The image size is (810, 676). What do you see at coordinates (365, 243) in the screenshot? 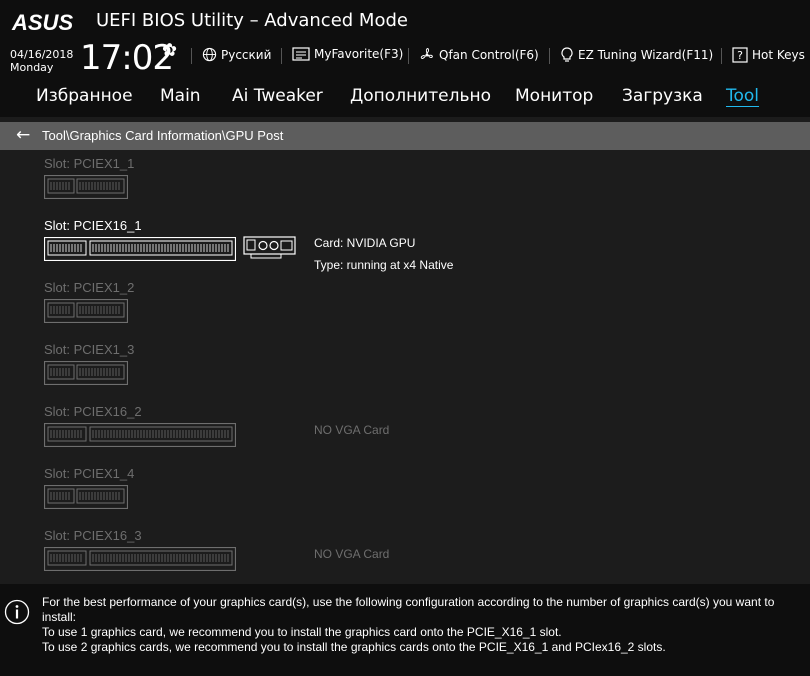
I see `card-name: Card: NVIDIA GPU` at bounding box center [365, 243].